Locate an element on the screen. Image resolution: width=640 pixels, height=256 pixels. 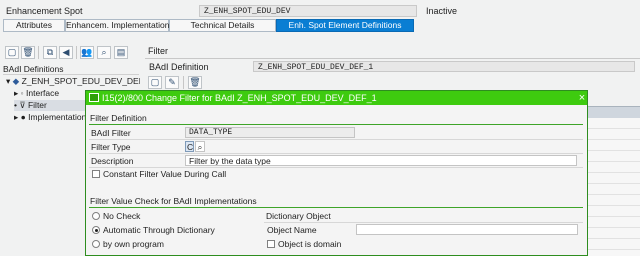
table-body is located at coordinates (612, 187).